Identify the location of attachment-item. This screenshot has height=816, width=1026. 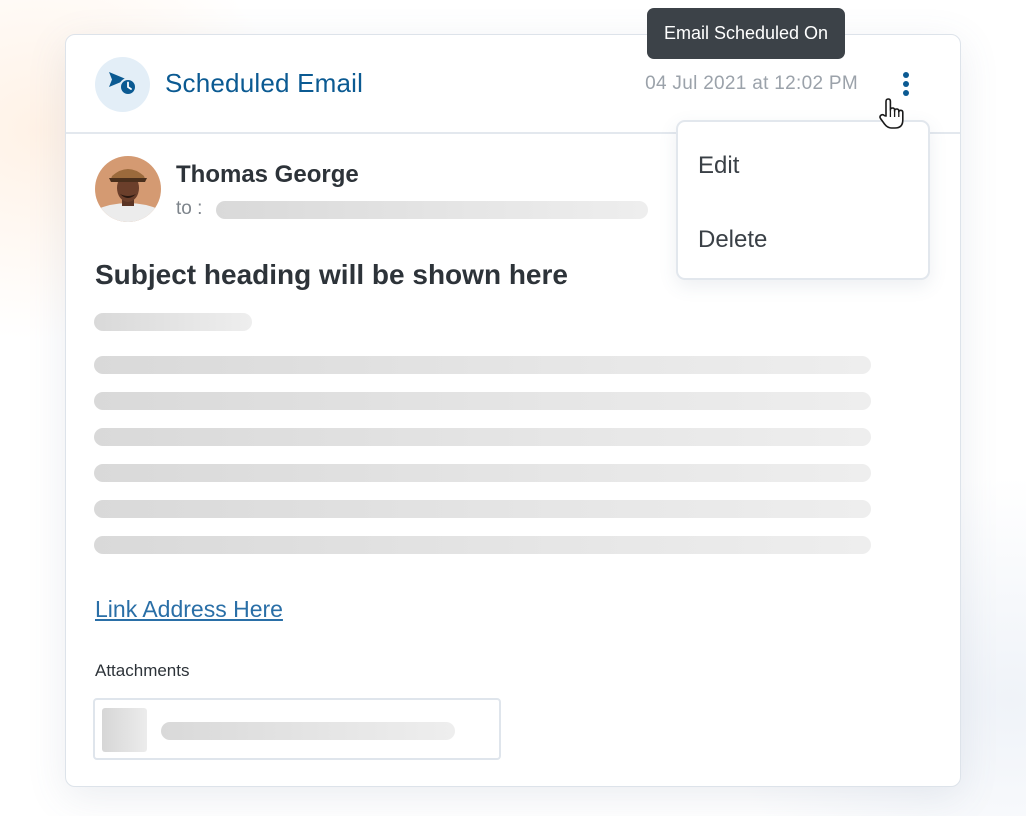
(297, 729).